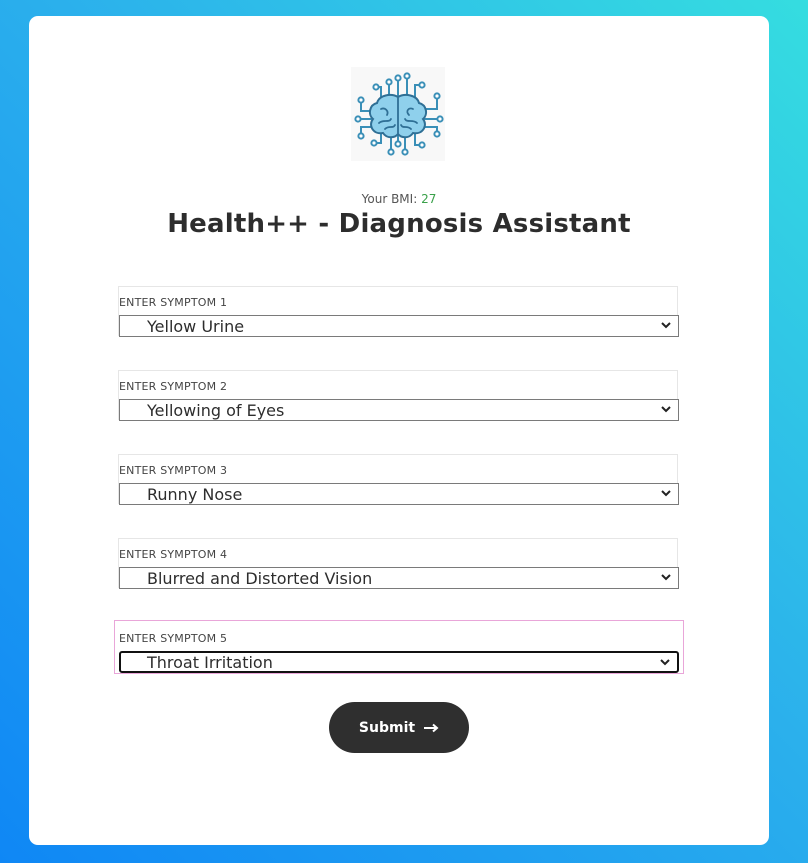 The height and width of the screenshot is (863, 808). I want to click on symptom-4-label: ENTER SYMPTOM 4, so click(173, 554).